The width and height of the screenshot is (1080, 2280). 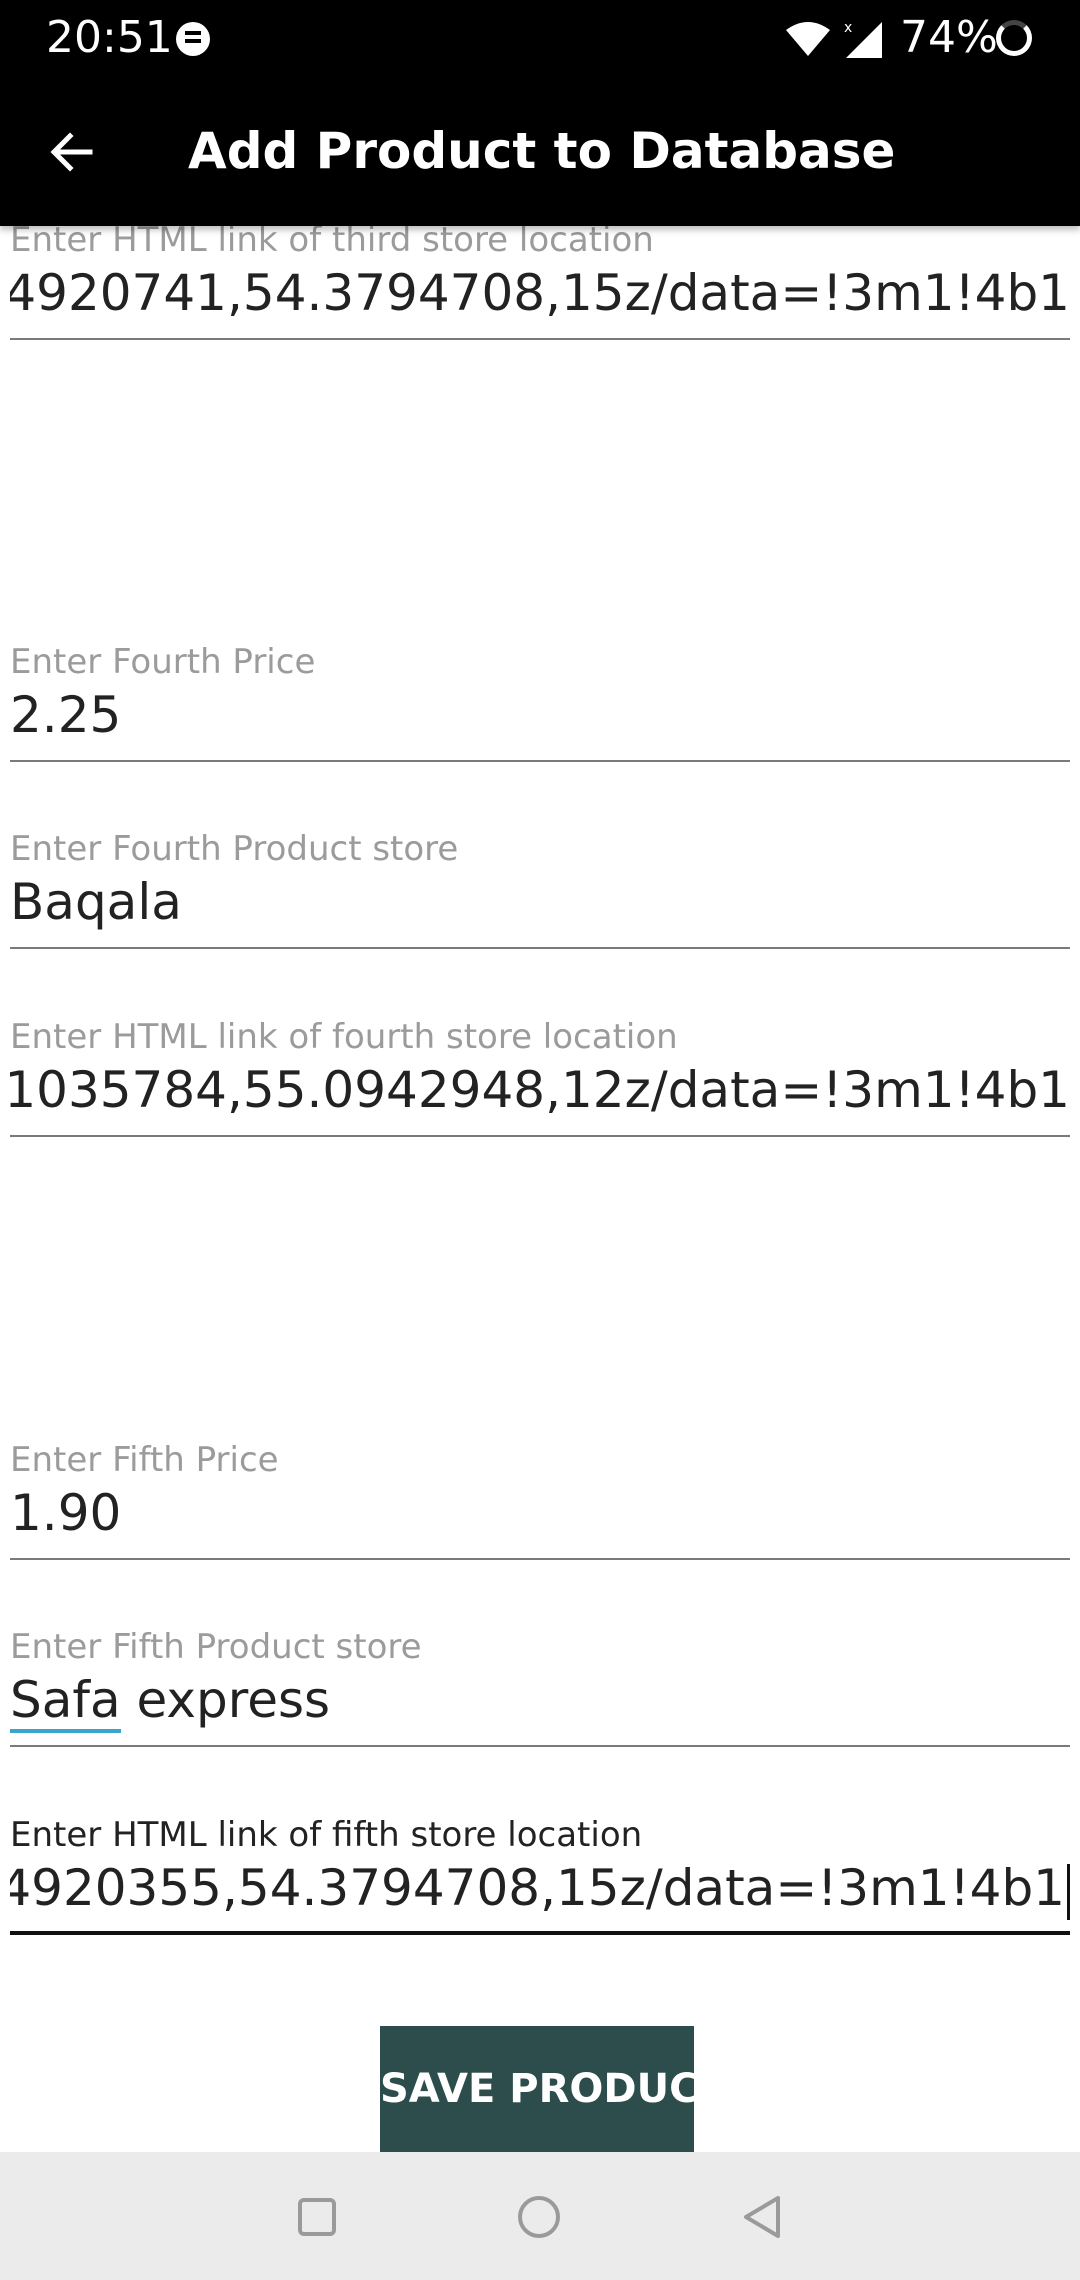 I want to click on fourth-price-value: 2.25, so click(x=66, y=715).